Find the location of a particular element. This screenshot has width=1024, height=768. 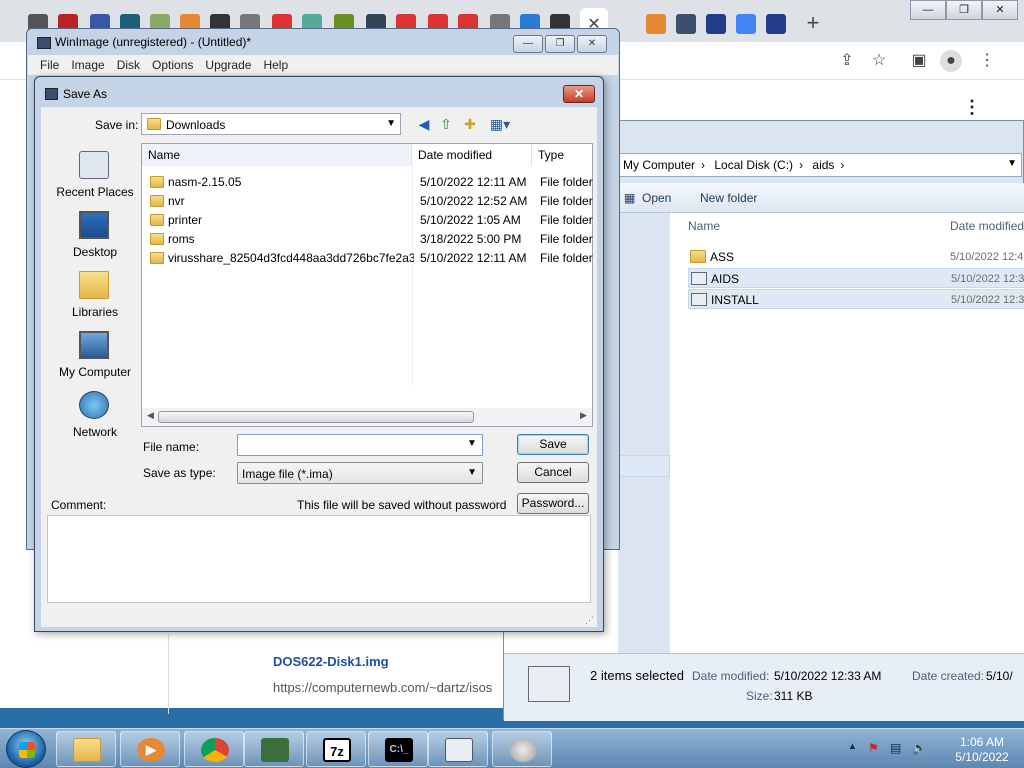

menu-upgrade: Upgrade is located at coordinates (228, 65).